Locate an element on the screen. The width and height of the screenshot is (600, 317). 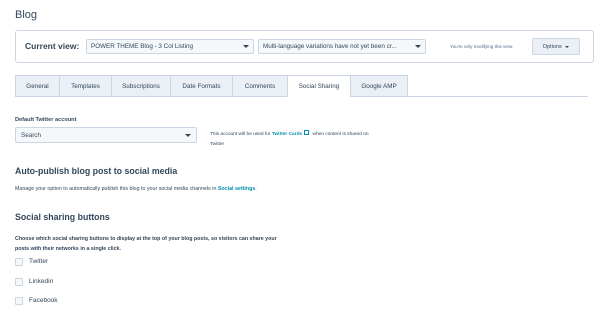
checkbox-linkedin: Linkedin is located at coordinates (34, 281).